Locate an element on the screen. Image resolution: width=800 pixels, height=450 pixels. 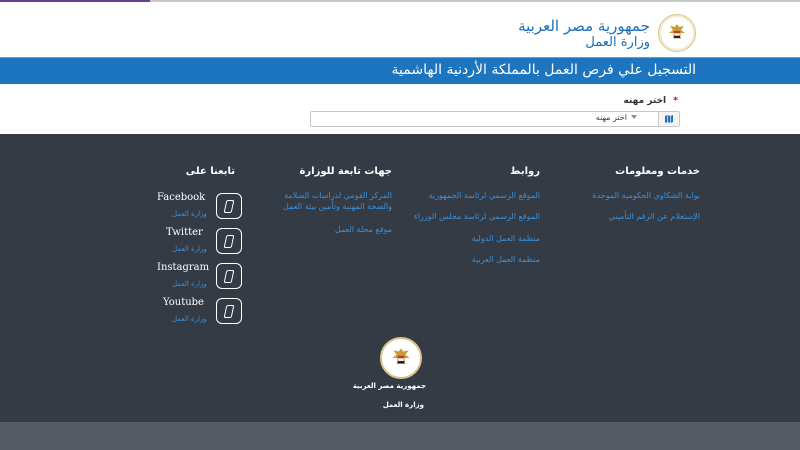
footer-link-complaints: بوابة الشكاوي الحكومية الموحدة is located at coordinates (646, 195).